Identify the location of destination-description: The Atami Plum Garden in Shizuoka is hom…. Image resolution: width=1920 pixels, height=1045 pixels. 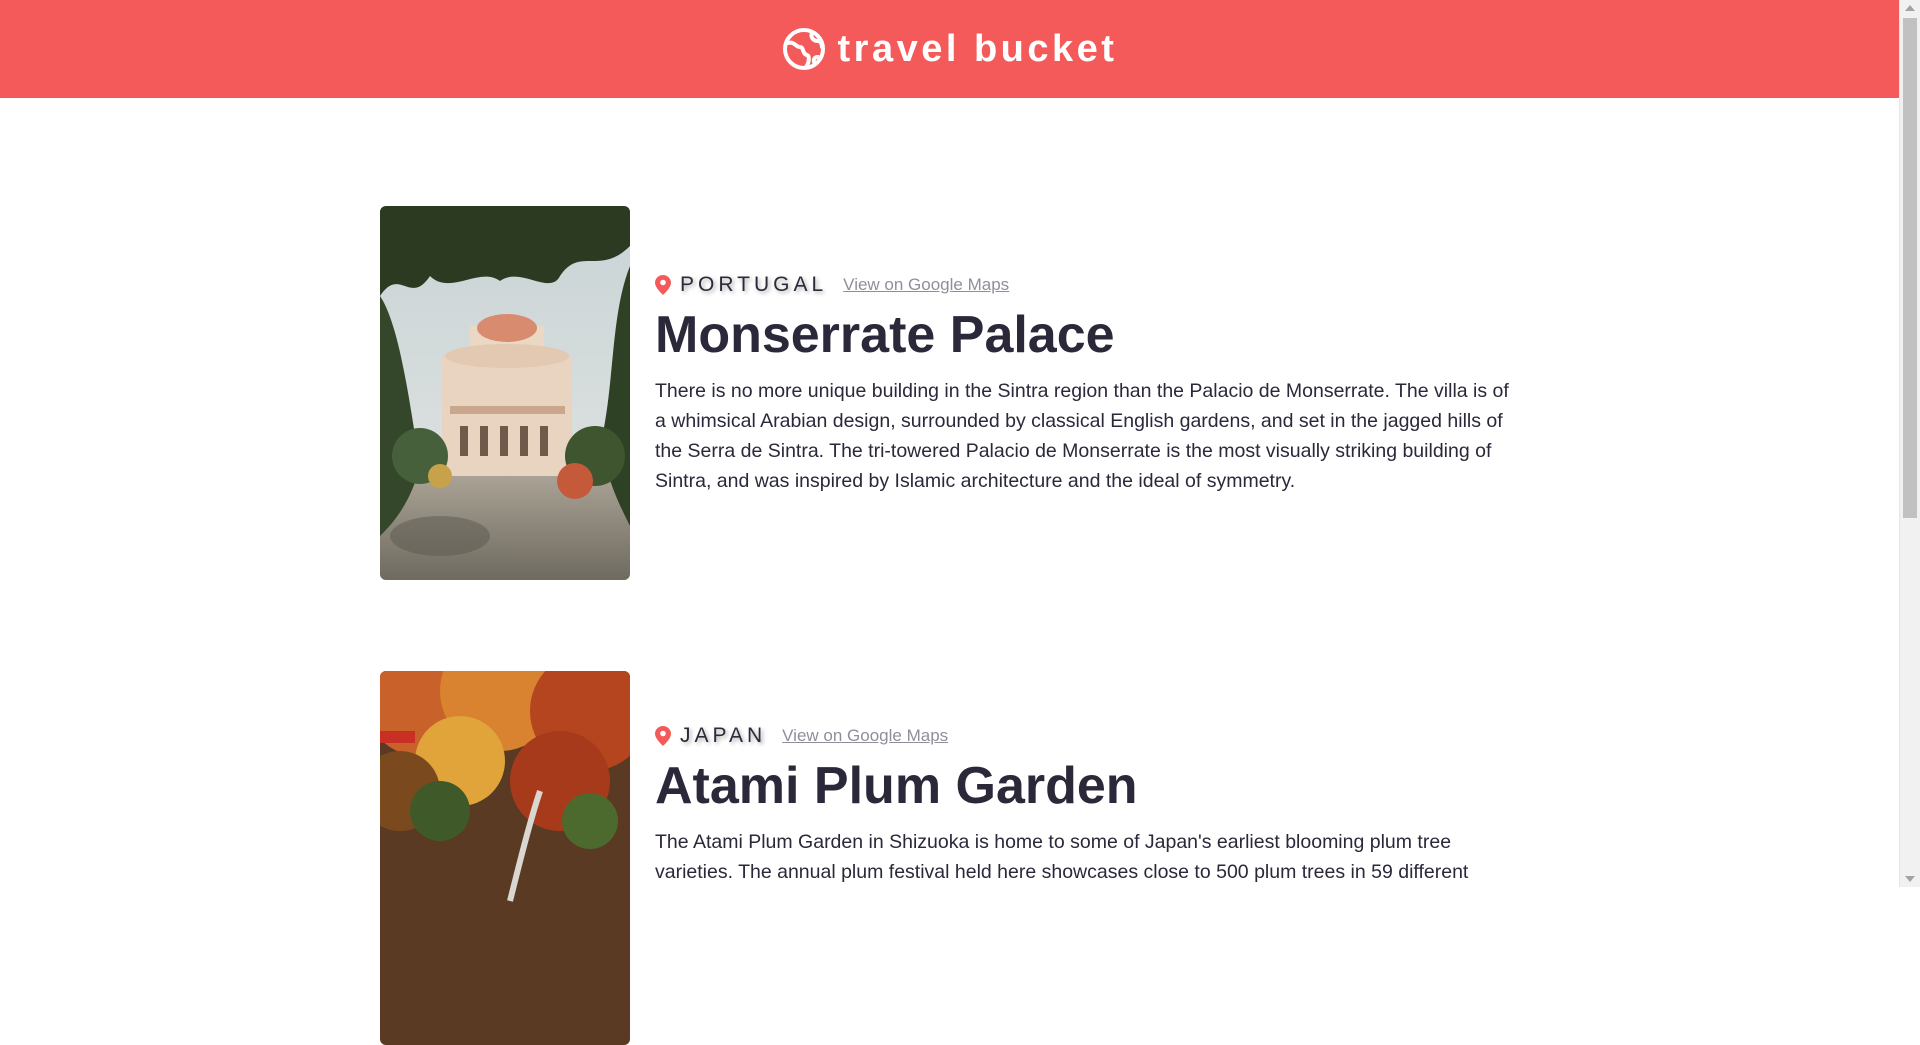
(1062, 857).